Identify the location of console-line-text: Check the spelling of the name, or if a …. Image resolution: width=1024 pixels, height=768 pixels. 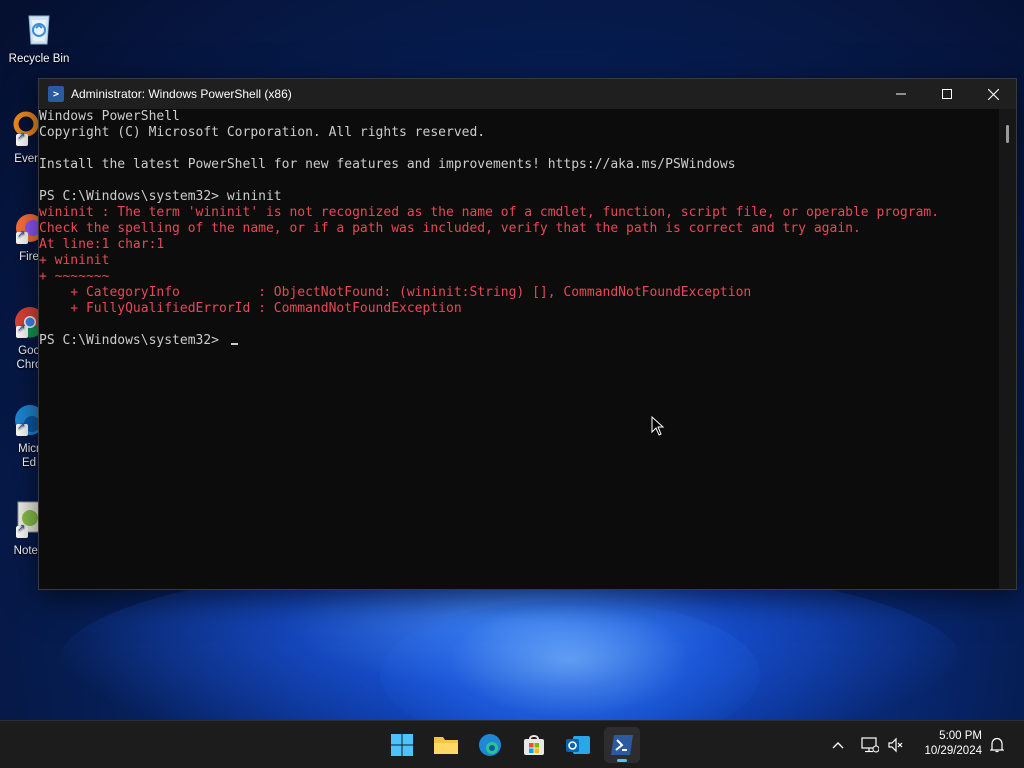
(450, 228).